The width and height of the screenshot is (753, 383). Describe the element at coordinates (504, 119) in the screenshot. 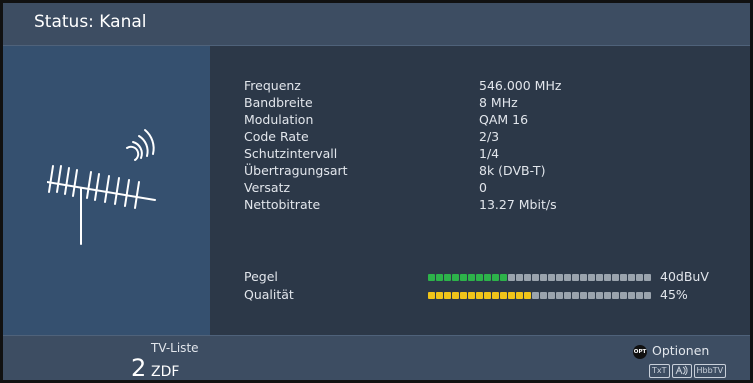

I see `info-value-modulation: QAM 16` at that location.